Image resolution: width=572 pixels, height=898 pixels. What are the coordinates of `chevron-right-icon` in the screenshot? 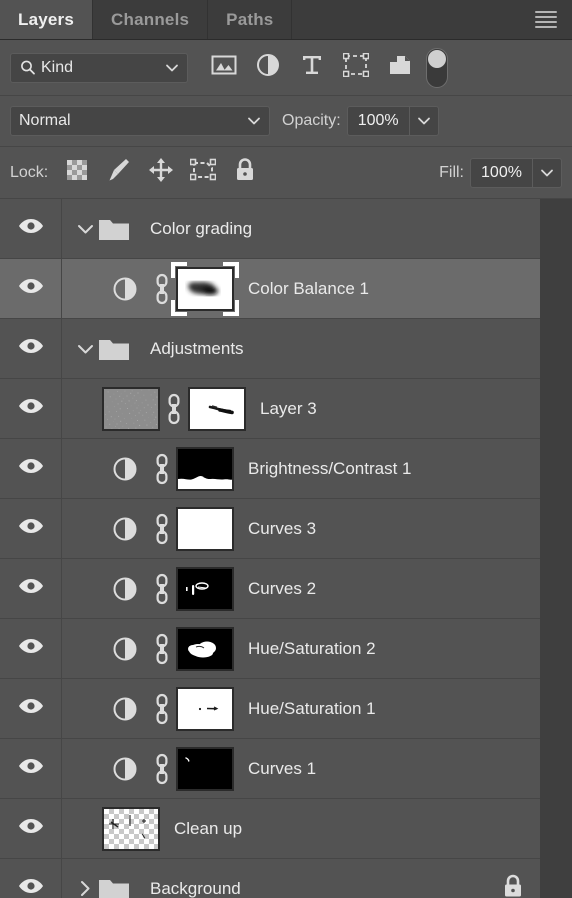 It's located at (85, 888).